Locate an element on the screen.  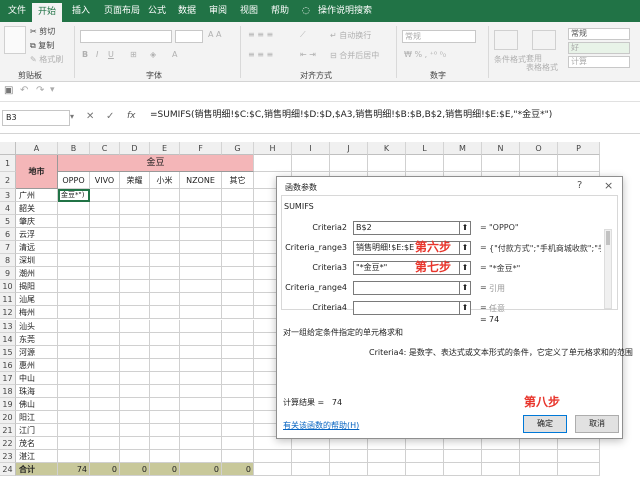
undo-icon: ↶ is located at coordinates (24, 90).